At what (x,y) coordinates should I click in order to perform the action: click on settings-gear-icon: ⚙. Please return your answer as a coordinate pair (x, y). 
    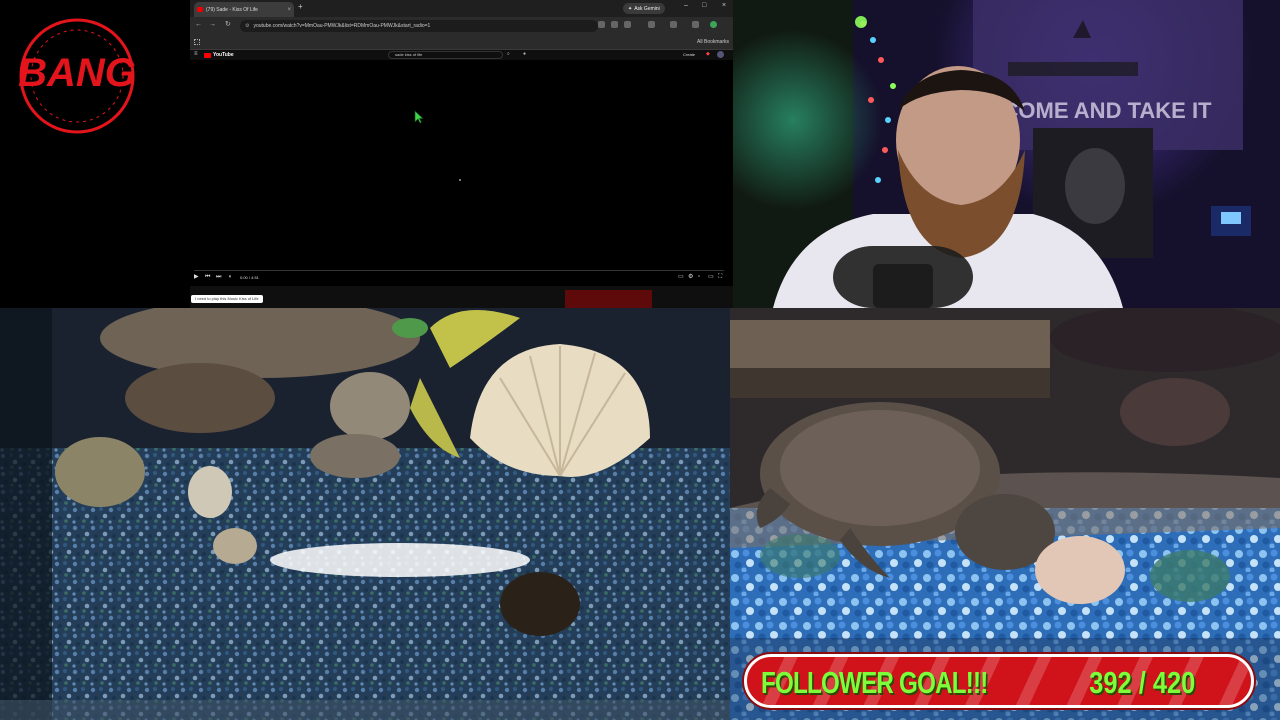
    Looking at the image, I should click on (690, 277).